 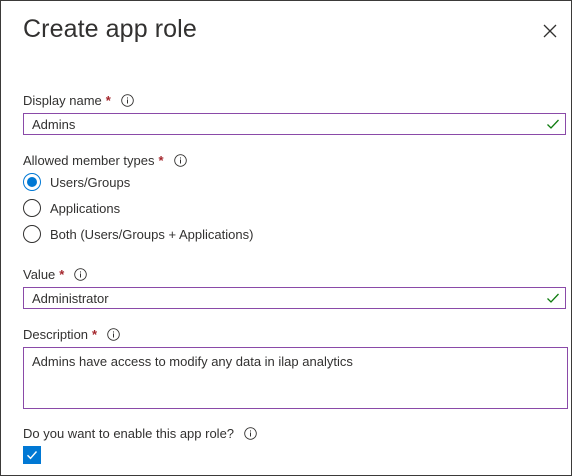 I want to click on radio-both: Both (Users/Groups + Applications), so click(x=138, y=234).